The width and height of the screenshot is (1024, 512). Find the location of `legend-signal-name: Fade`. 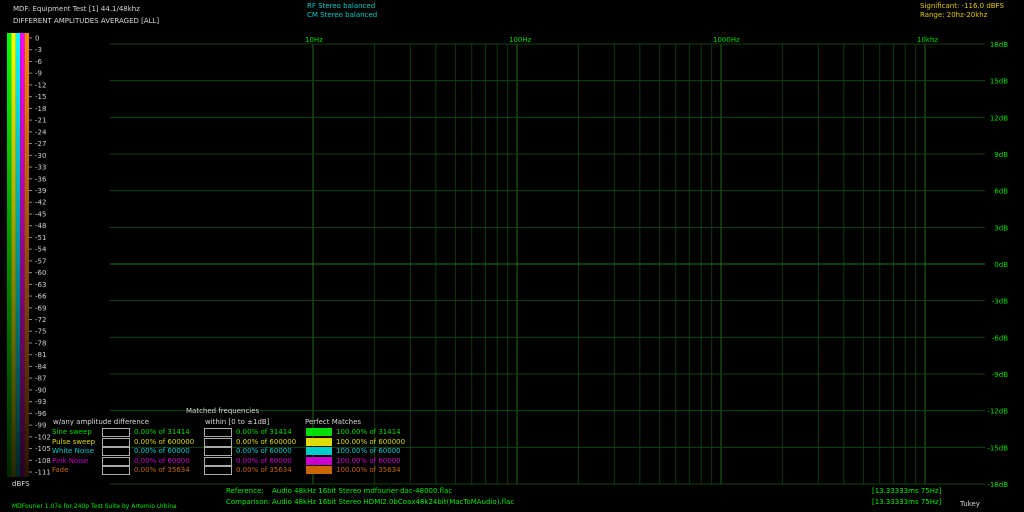

legend-signal-name: Fade is located at coordinates (75, 471).